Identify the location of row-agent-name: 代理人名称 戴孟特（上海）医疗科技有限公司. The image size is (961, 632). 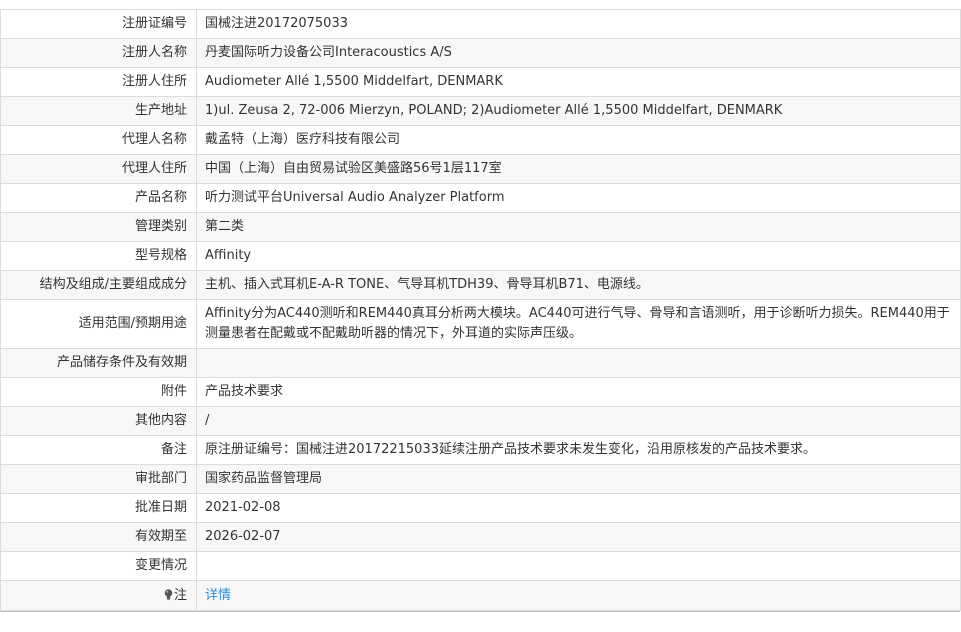
(480, 140).